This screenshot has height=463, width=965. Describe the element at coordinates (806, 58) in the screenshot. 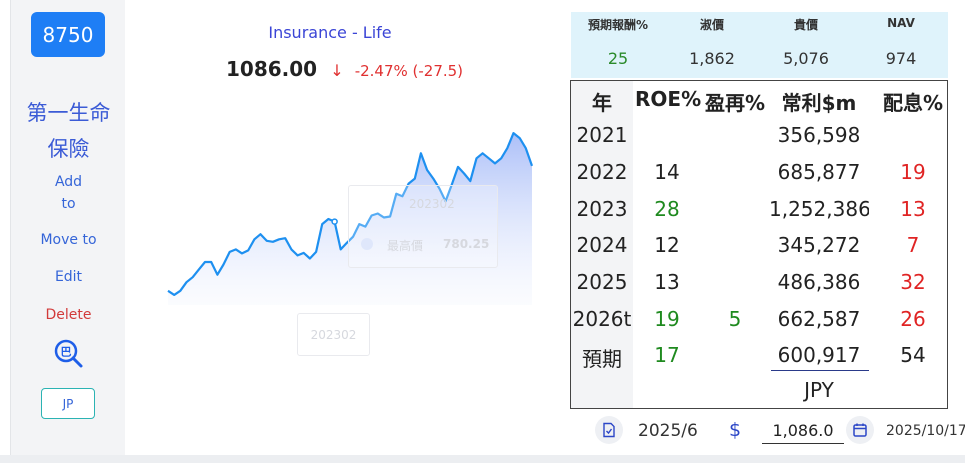

I see `expensive-price-value: 5,076` at that location.